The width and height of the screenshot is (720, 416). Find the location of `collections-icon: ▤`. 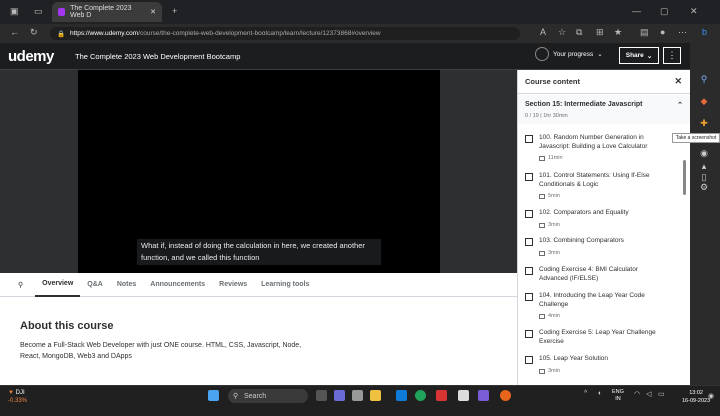

collections-icon: ▤ is located at coordinates (644, 32).